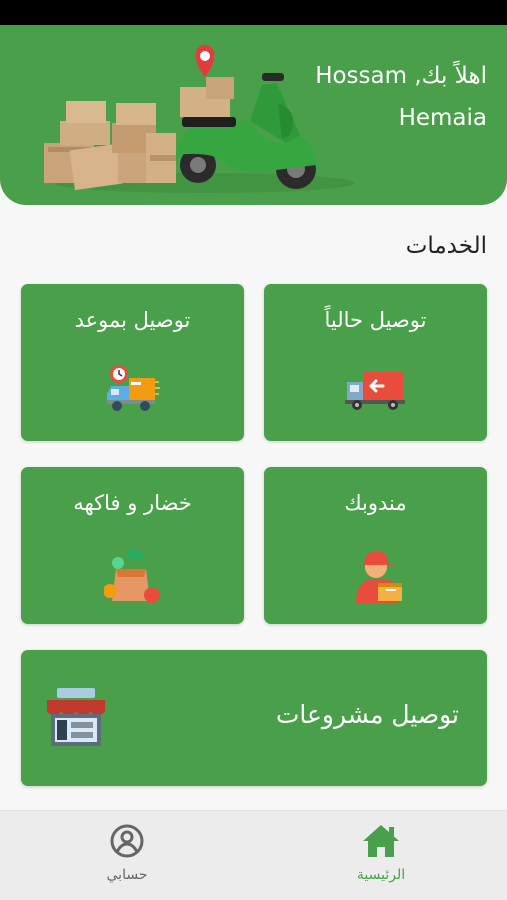 Image resolution: width=507 pixels, height=900 pixels. What do you see at coordinates (133, 388) in the screenshot?
I see `scheduled-delivery-icon` at bounding box center [133, 388].